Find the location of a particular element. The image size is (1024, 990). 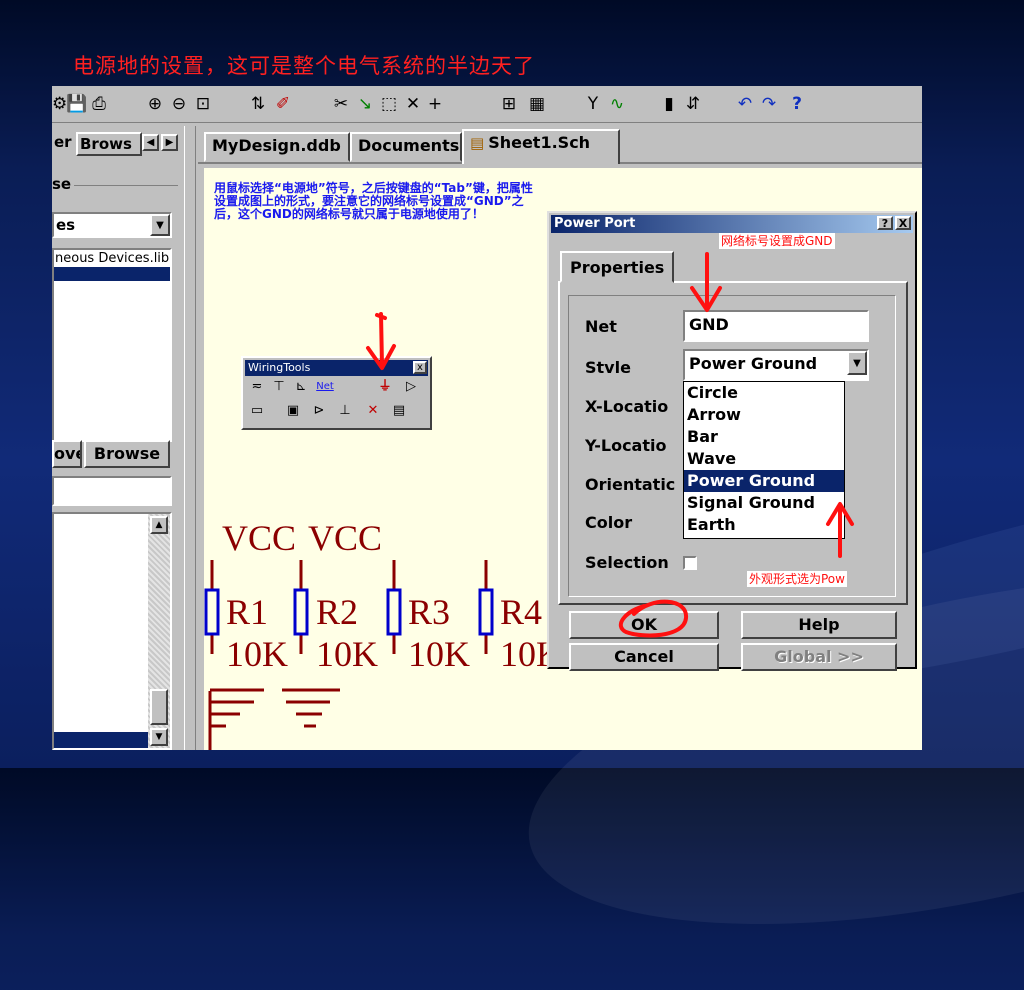

browse-type-select: es ▼ is located at coordinates (112, 225).